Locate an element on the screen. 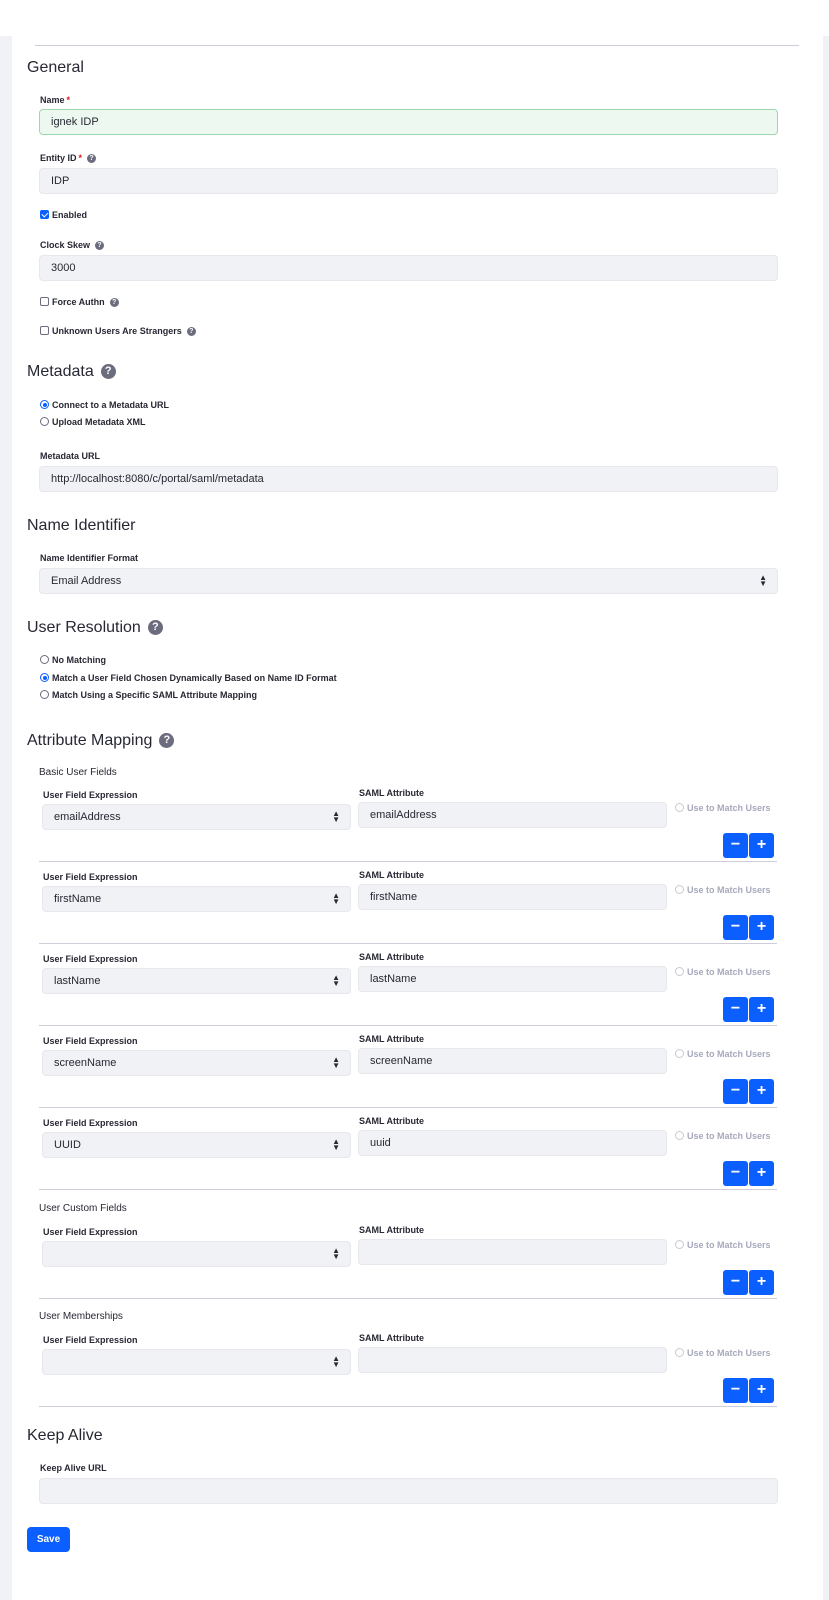  force-authn-label: Force Authn is located at coordinates (78, 302).